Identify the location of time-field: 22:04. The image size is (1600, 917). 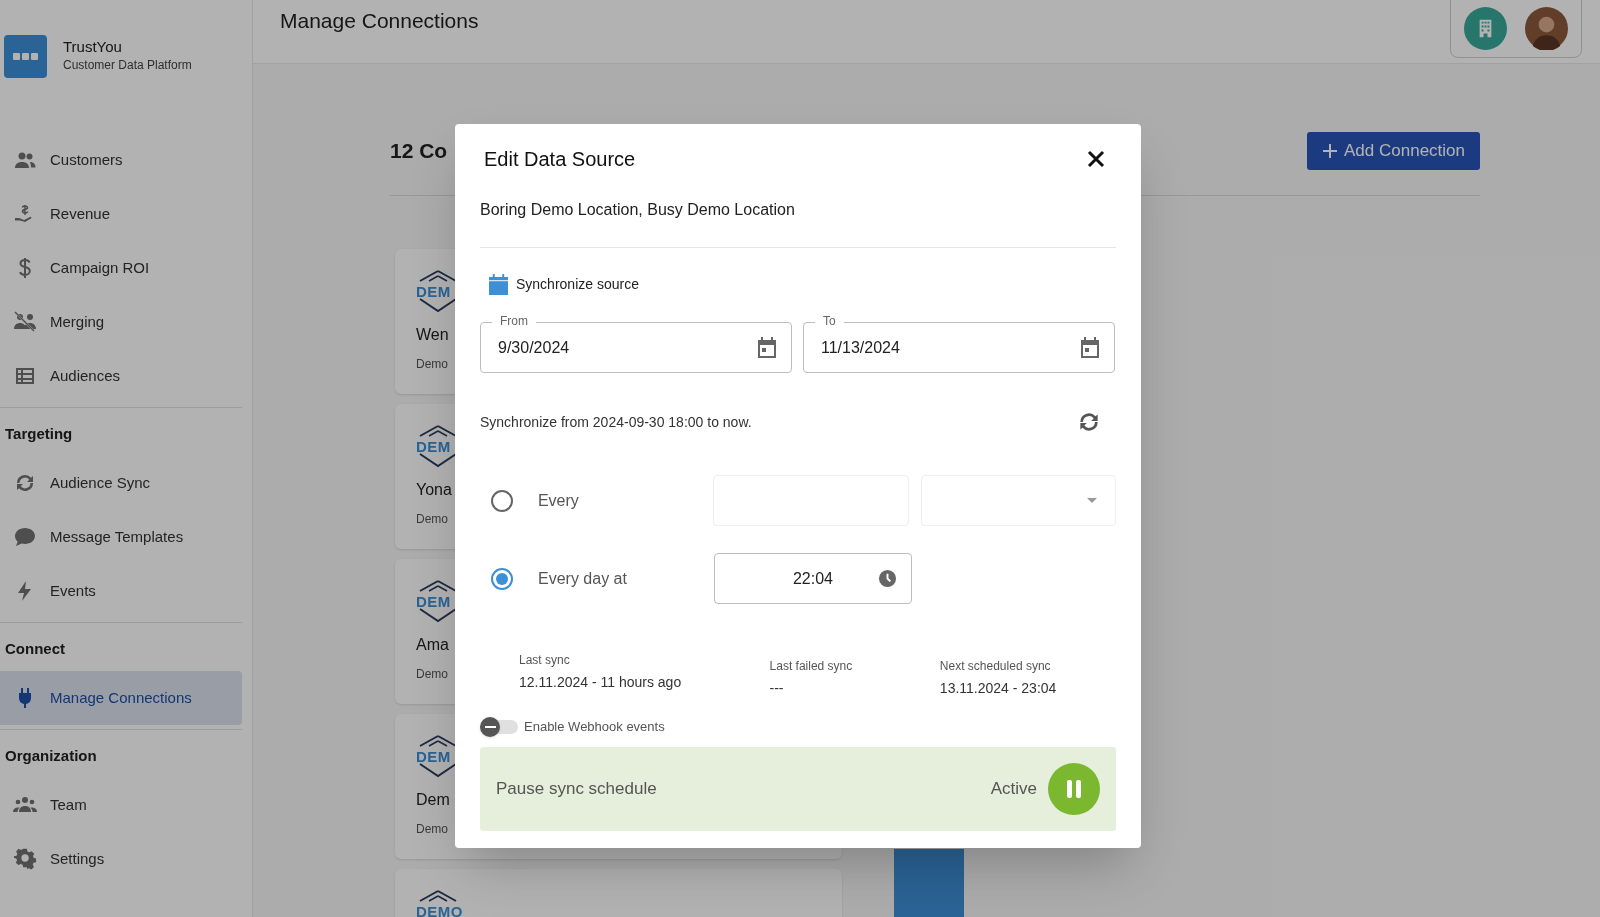
(813, 578).